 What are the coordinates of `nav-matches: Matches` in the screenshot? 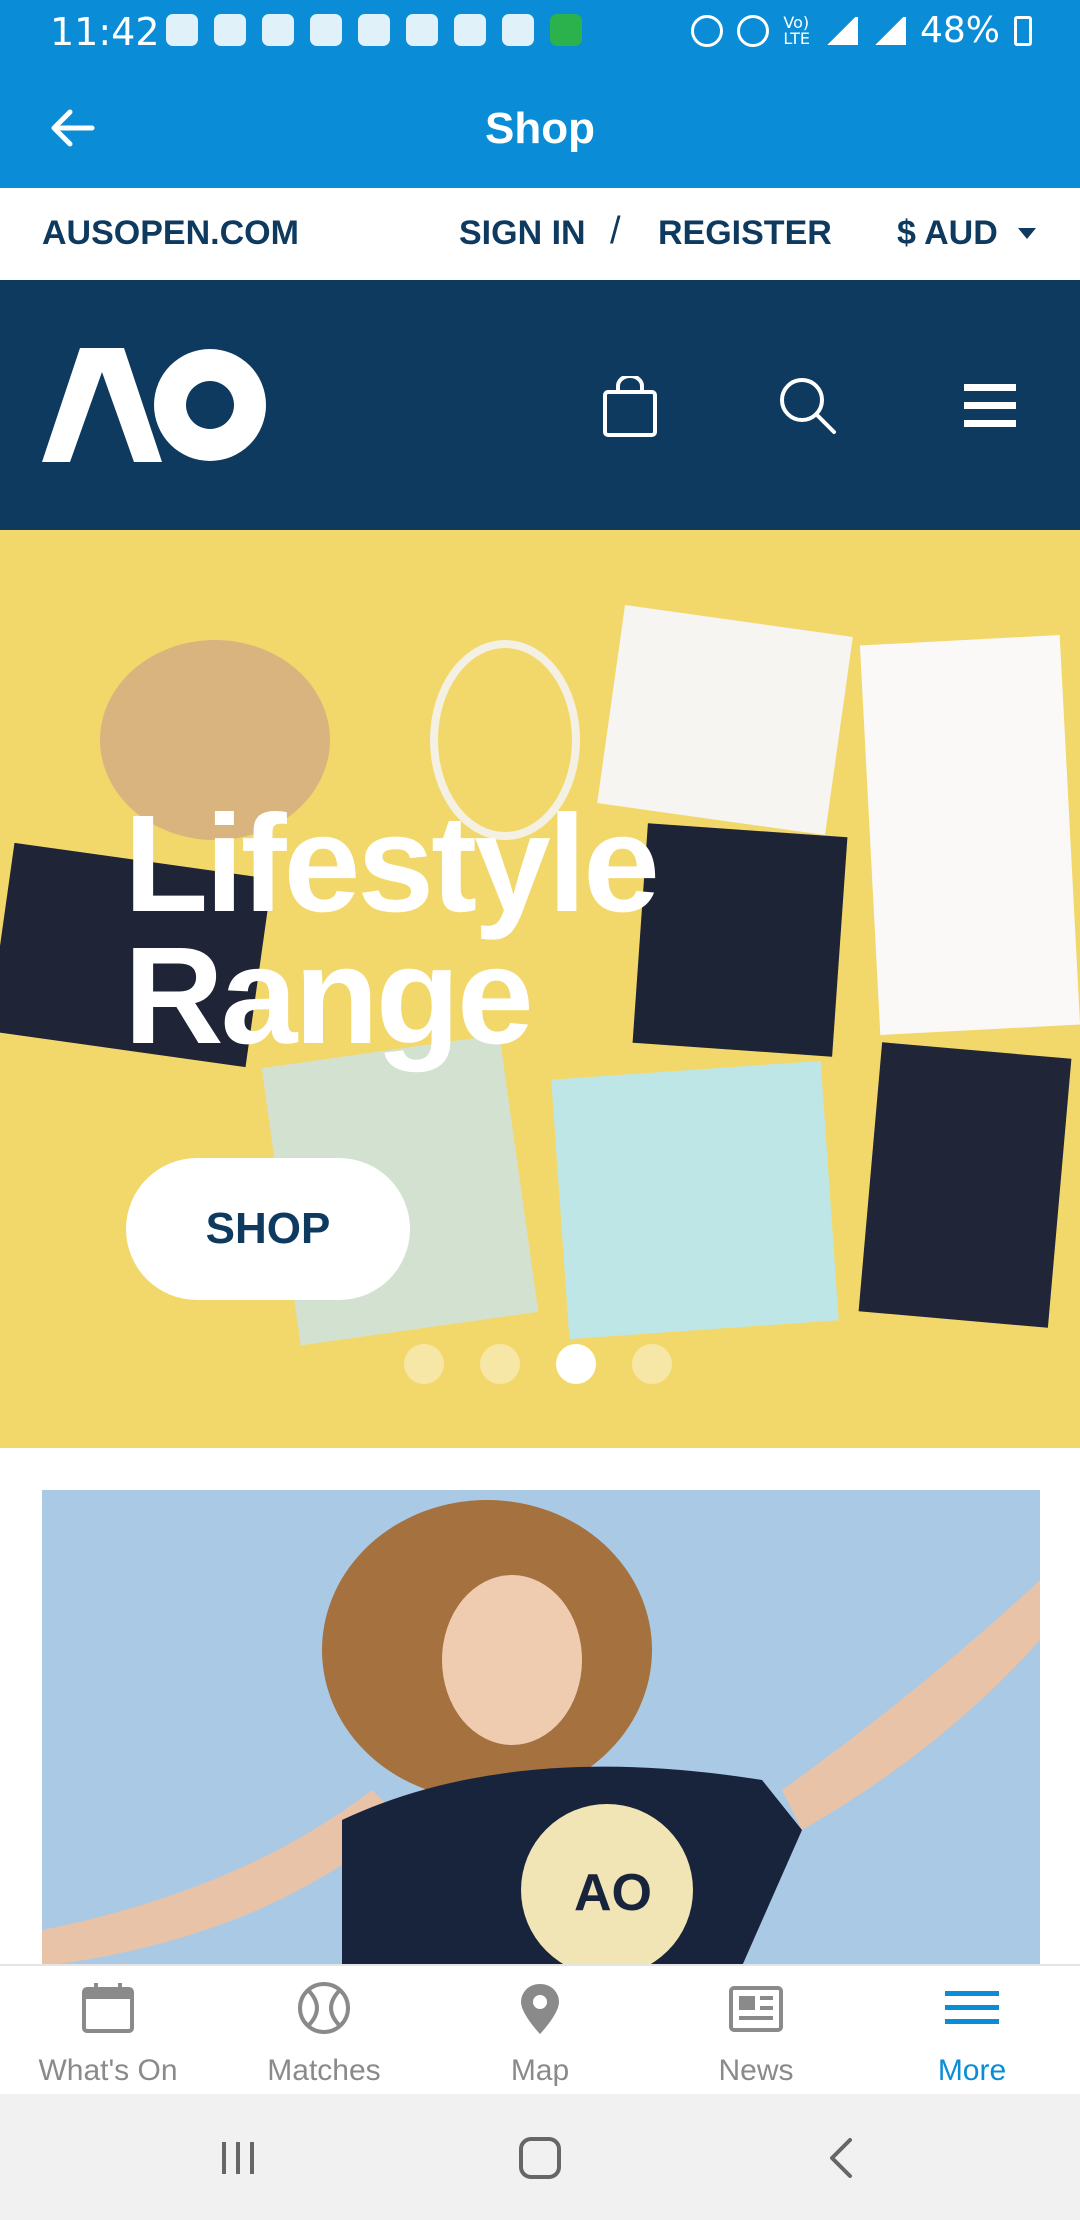 It's located at (324, 2034).